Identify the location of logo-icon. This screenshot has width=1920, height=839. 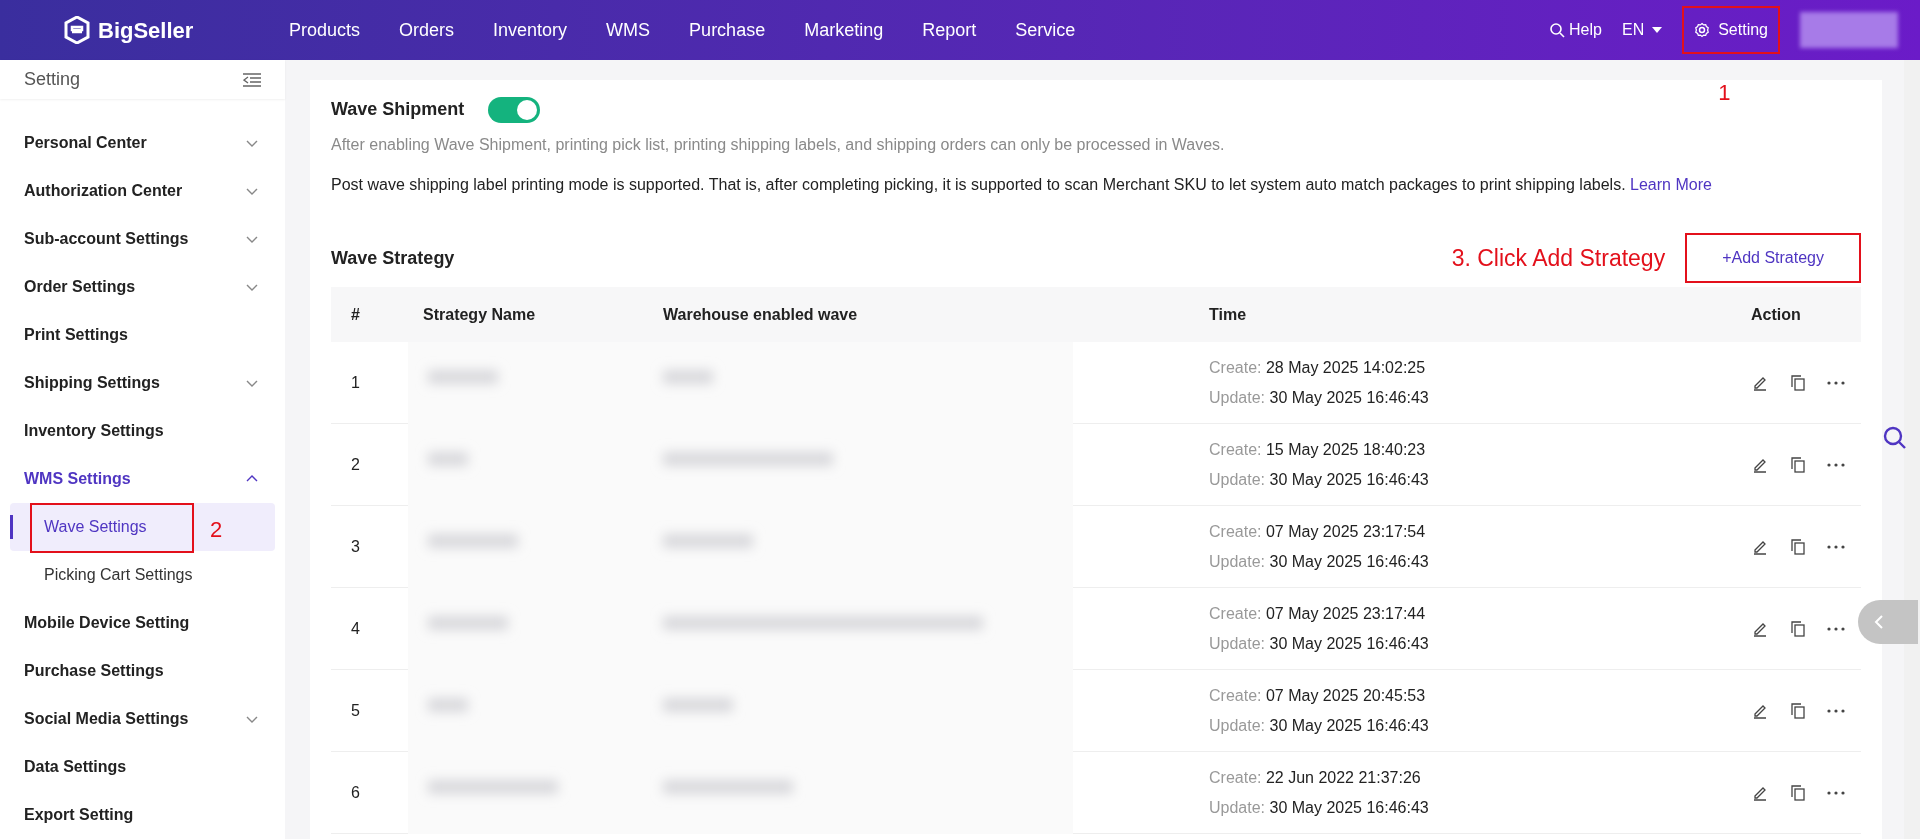
(77, 30).